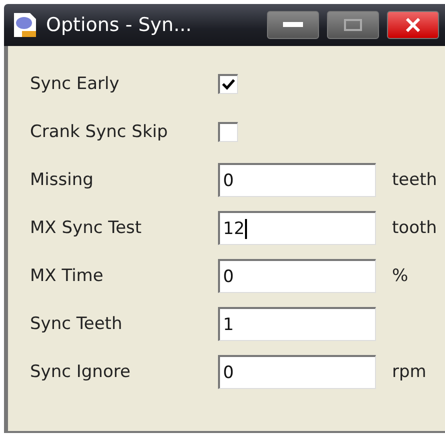  What do you see at coordinates (25, 25) in the screenshot?
I see `app-icon` at bounding box center [25, 25].